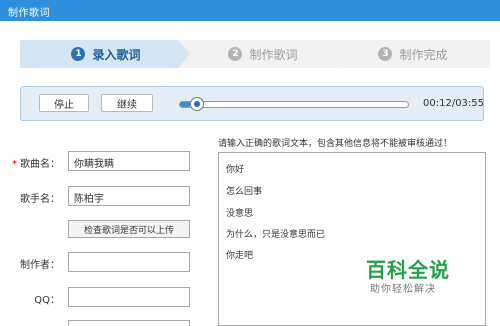 This screenshot has width=500, height=326. I want to click on step-enter-lyrics: 1 录入歌词, so click(106, 54).